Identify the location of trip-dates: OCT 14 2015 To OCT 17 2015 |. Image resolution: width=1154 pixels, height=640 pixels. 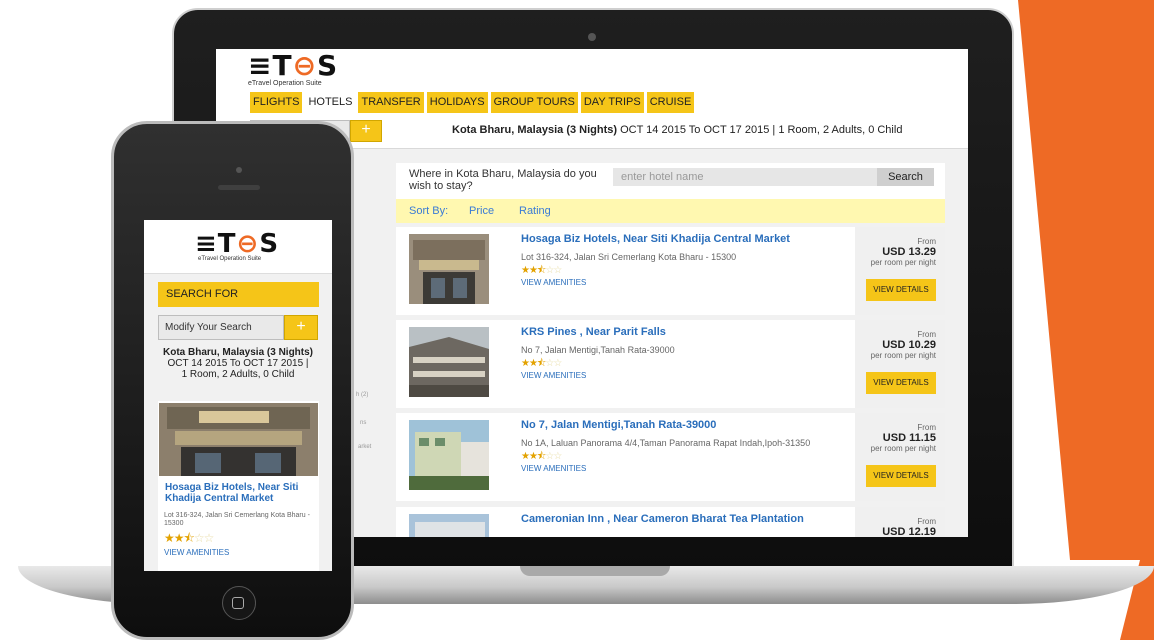
(238, 363).